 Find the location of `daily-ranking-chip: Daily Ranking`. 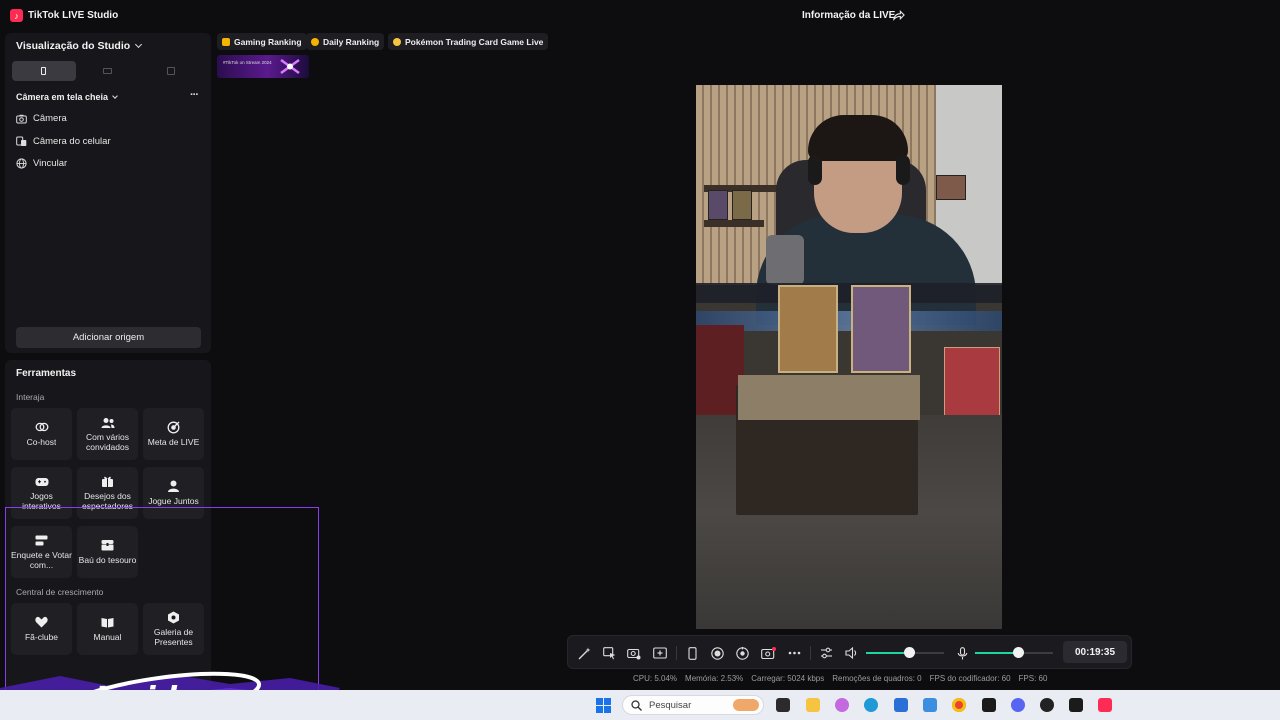

daily-ranking-chip: Daily Ranking is located at coordinates (345, 41).